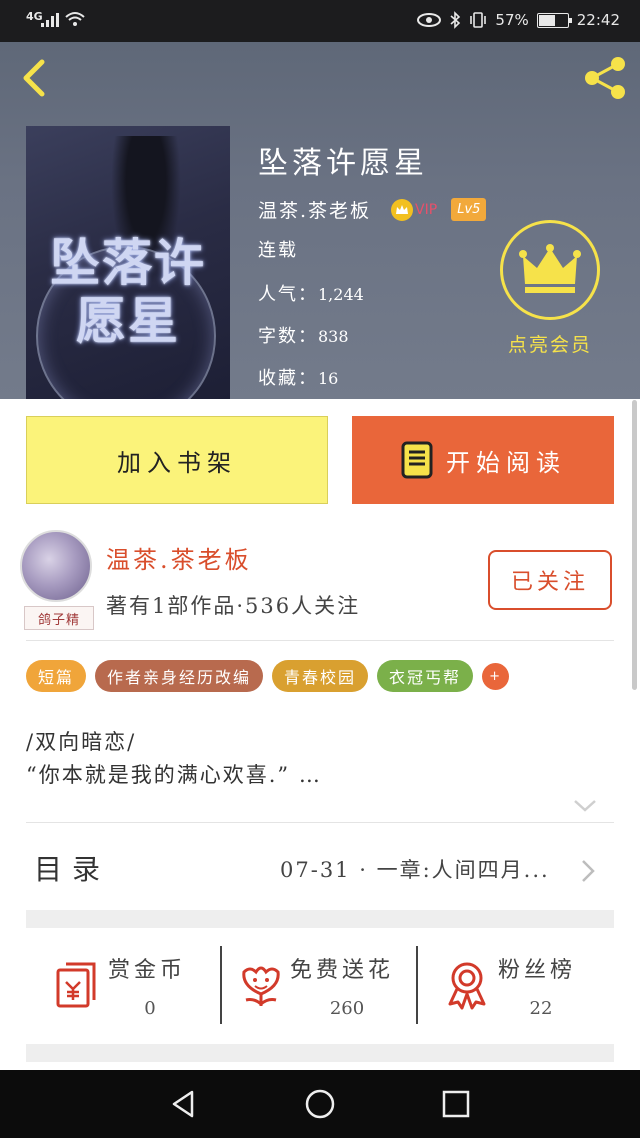 Image resolution: width=640 pixels, height=1138 pixels. Describe the element at coordinates (320, 21) in the screenshot. I see `status-bar: 4G 57% 22:42` at that location.